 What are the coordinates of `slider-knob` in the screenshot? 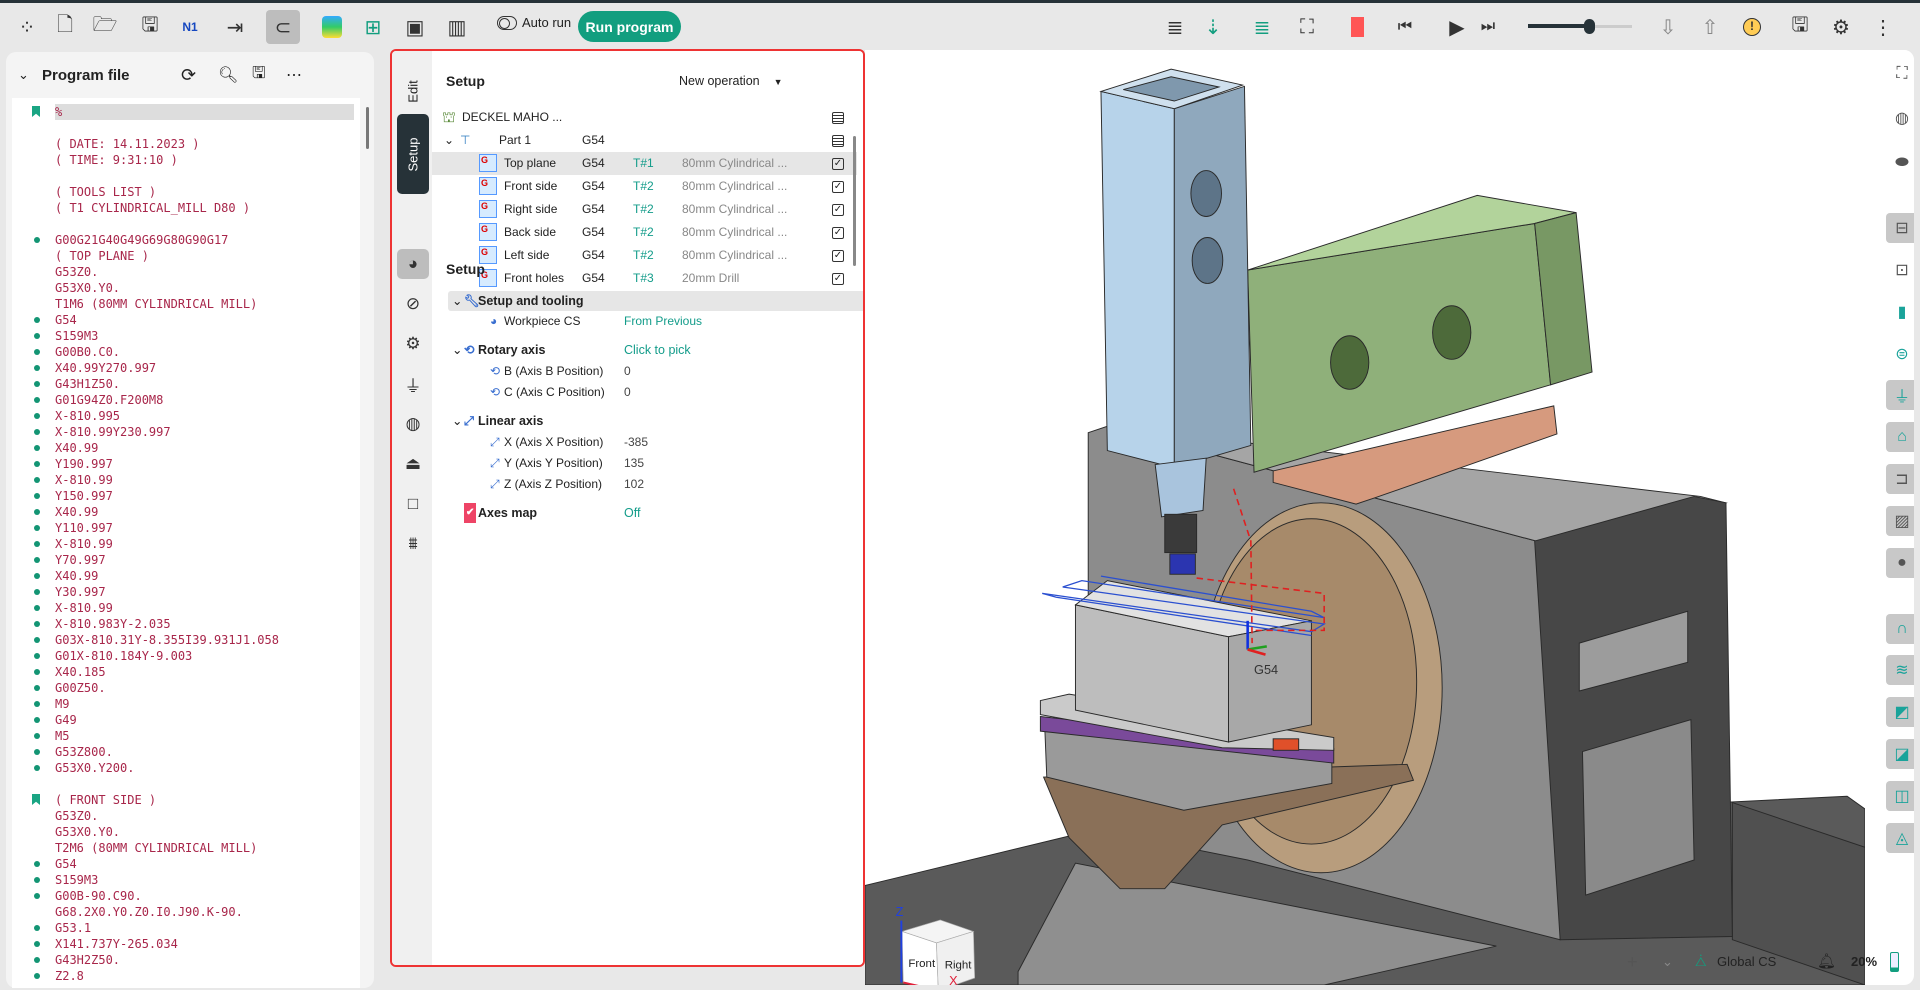 It's located at (1589, 26).